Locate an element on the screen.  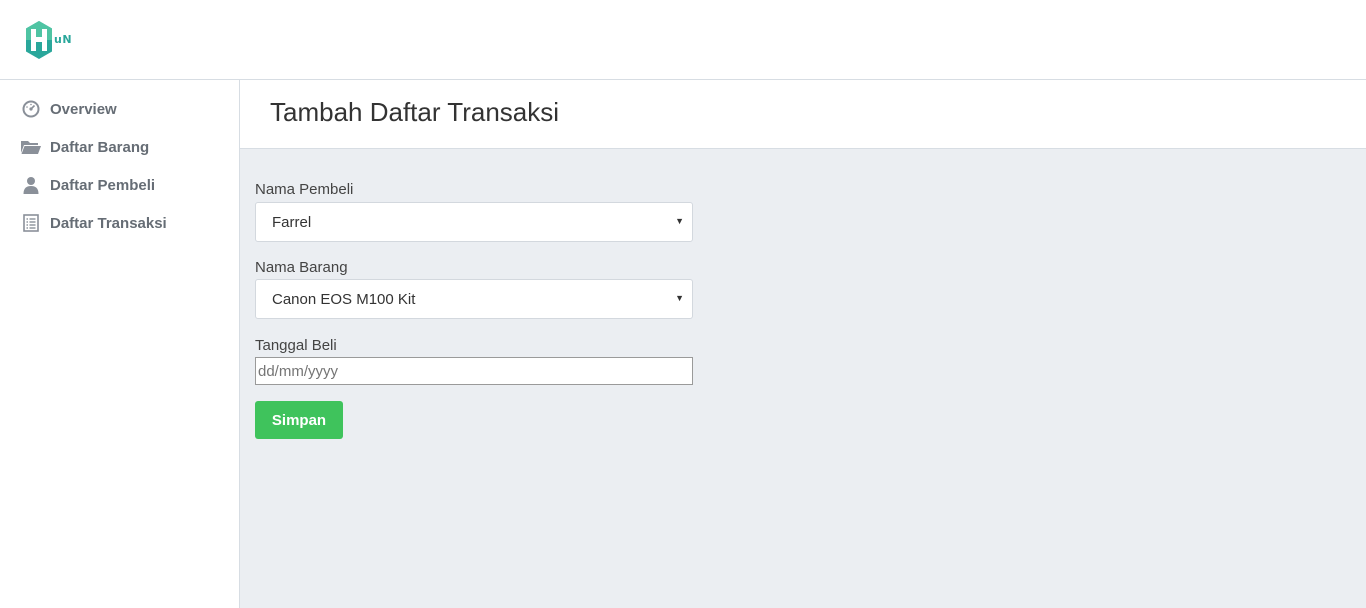
sidebar-item-overview: Overview is located at coordinates (68, 109).